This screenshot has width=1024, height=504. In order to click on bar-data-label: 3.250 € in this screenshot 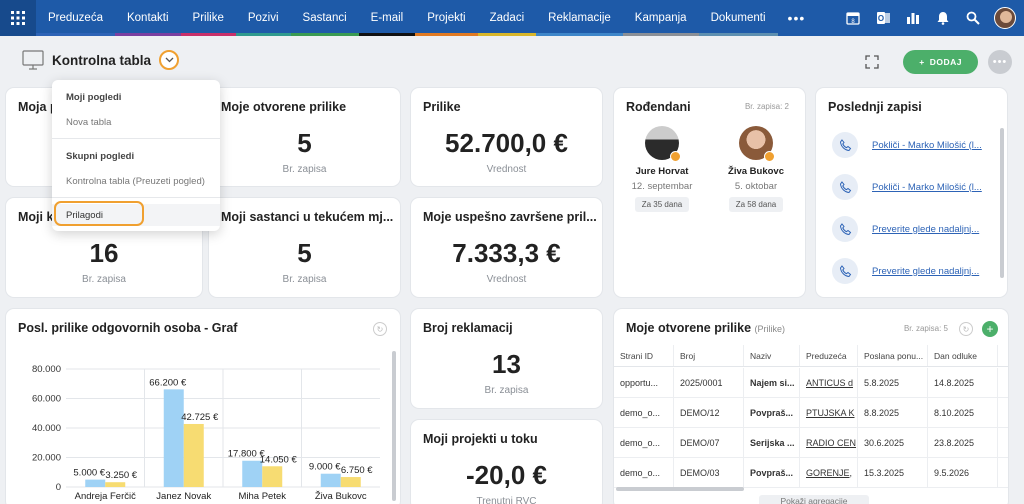, I will do `click(121, 475)`.